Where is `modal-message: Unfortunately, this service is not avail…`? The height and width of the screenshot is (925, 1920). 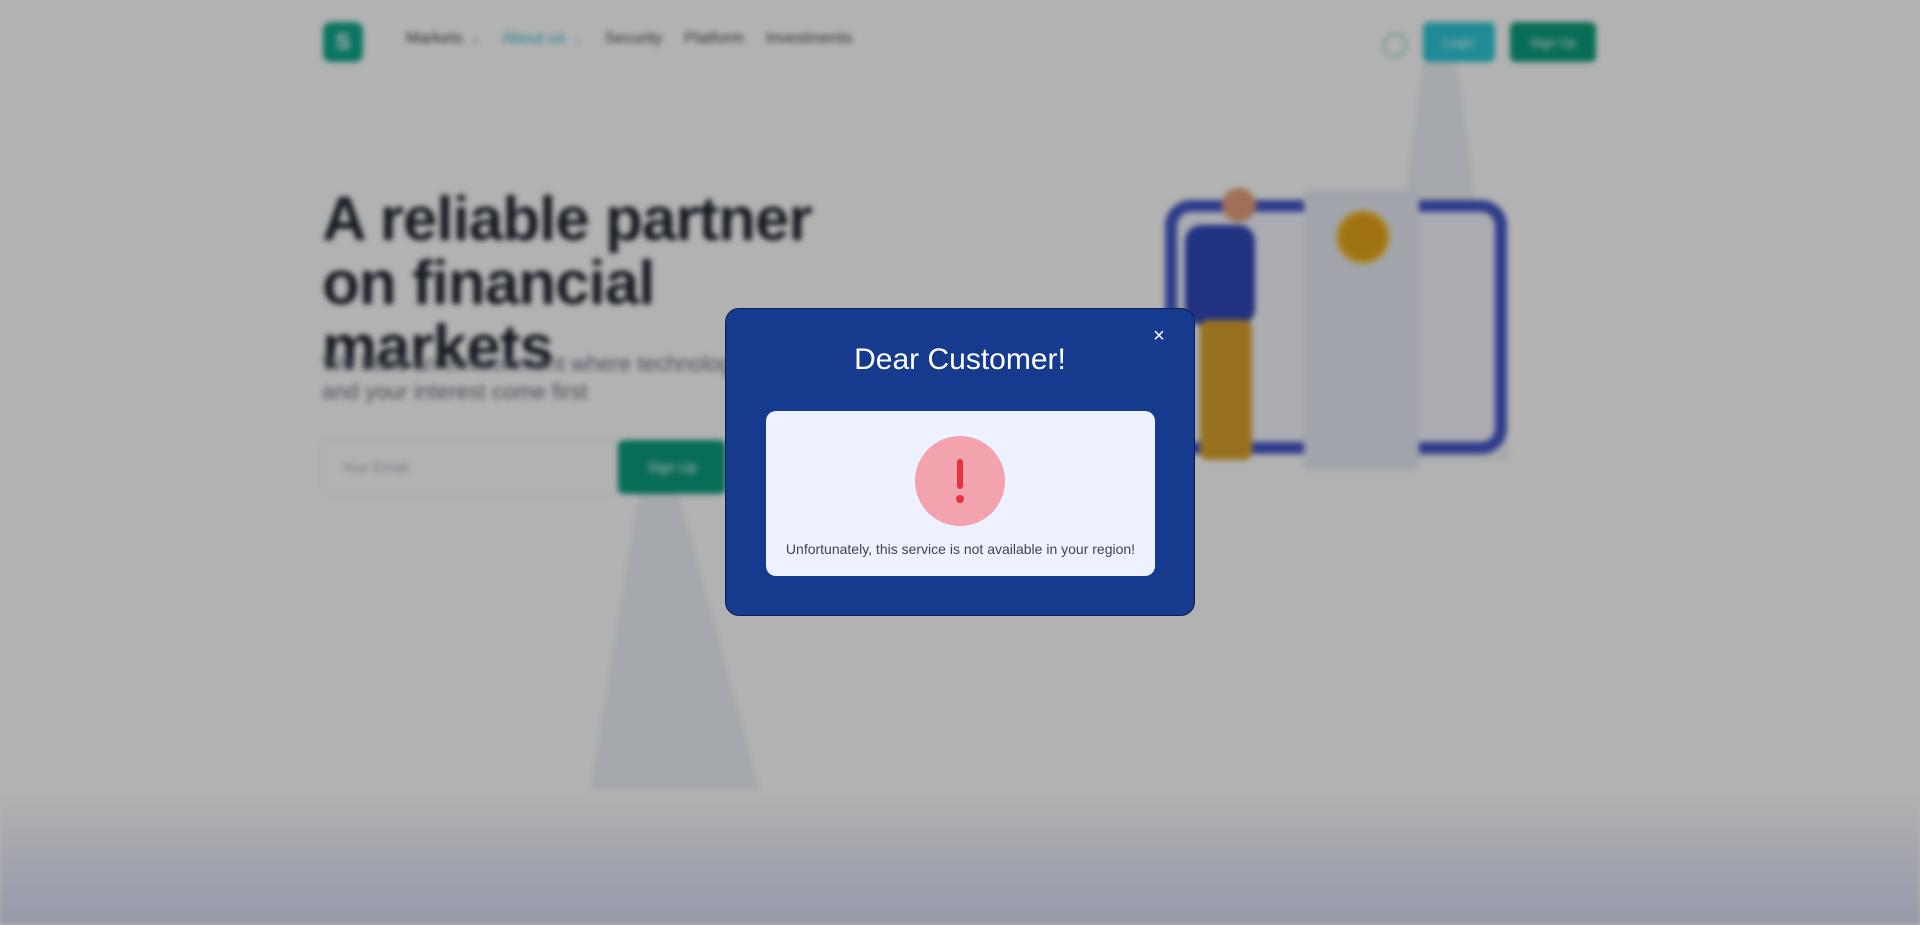
modal-message: Unfortunately, this service is not avail… is located at coordinates (960, 549).